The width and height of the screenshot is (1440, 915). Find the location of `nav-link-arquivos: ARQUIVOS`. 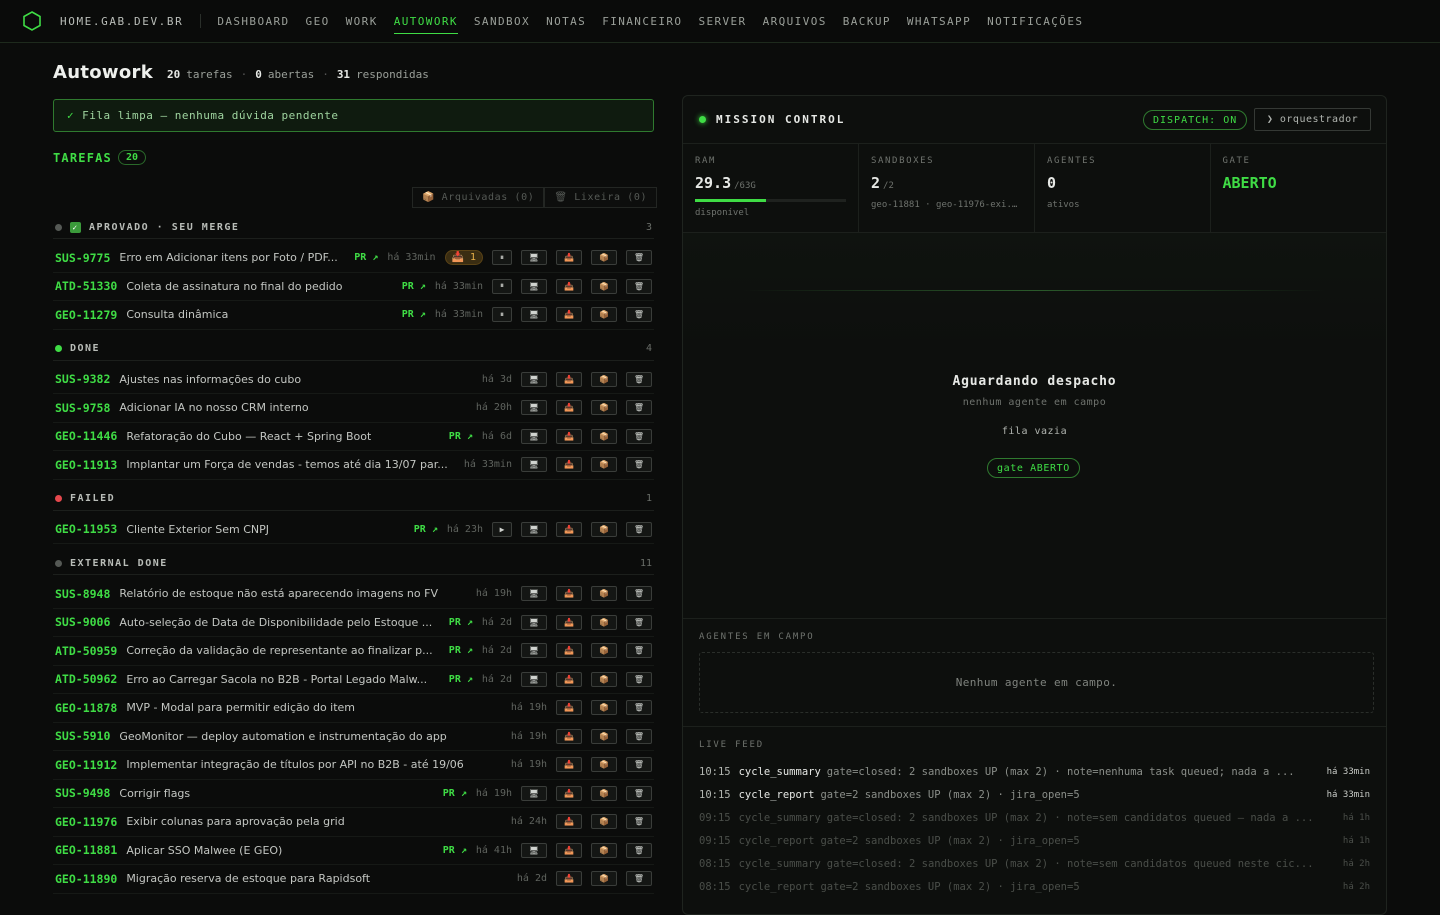

nav-link-arquivos: ARQUIVOS is located at coordinates (795, 21).